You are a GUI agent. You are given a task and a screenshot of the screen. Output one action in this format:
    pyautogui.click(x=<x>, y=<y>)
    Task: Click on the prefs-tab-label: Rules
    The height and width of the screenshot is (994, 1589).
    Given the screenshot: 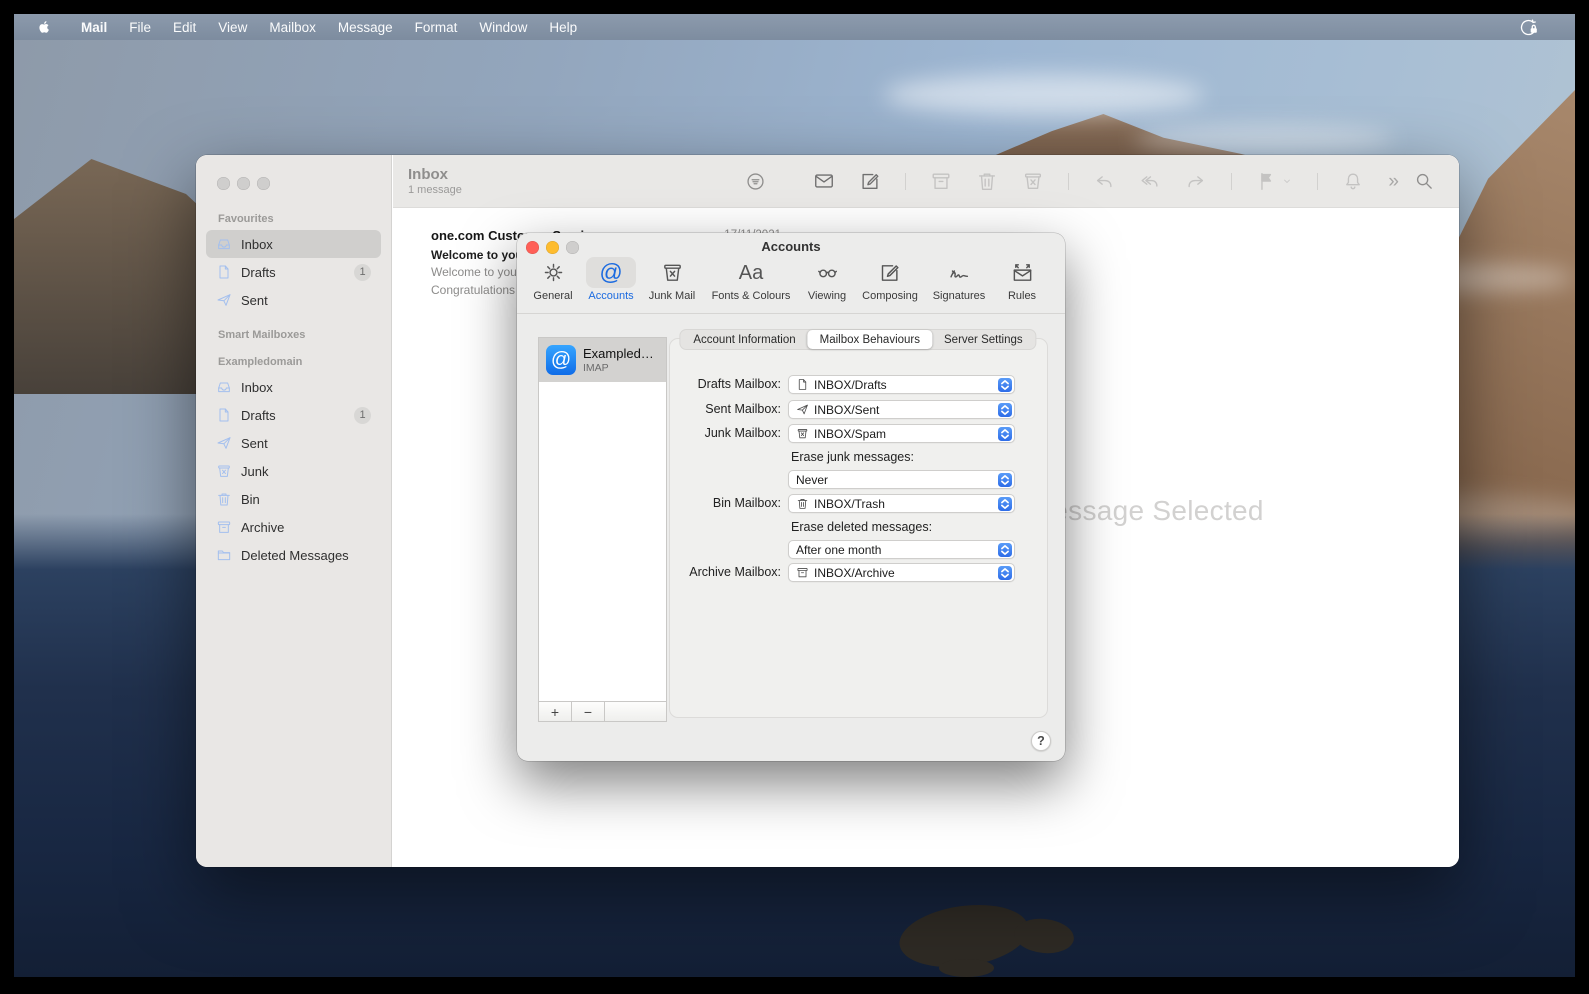 What is the action you would take?
    pyautogui.click(x=1022, y=296)
    